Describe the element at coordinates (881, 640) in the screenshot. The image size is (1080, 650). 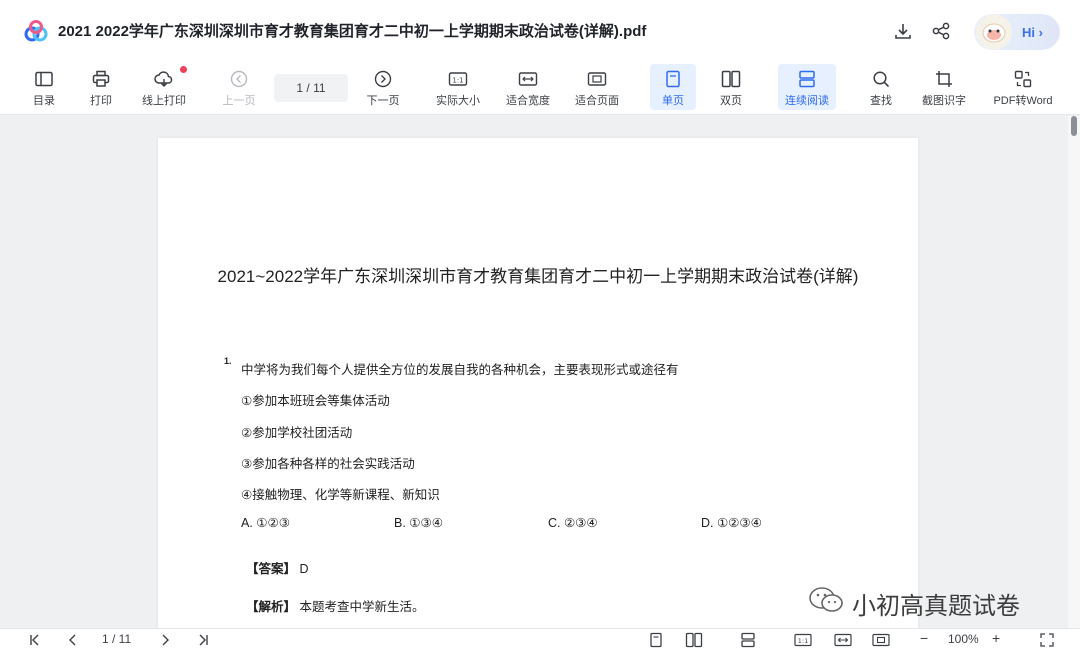
I see `fit-page-small-icon` at that location.